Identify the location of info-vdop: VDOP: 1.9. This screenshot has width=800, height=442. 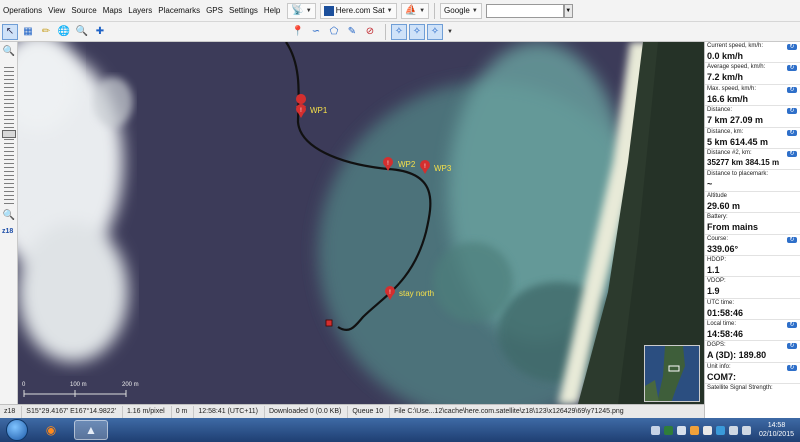
(752, 288).